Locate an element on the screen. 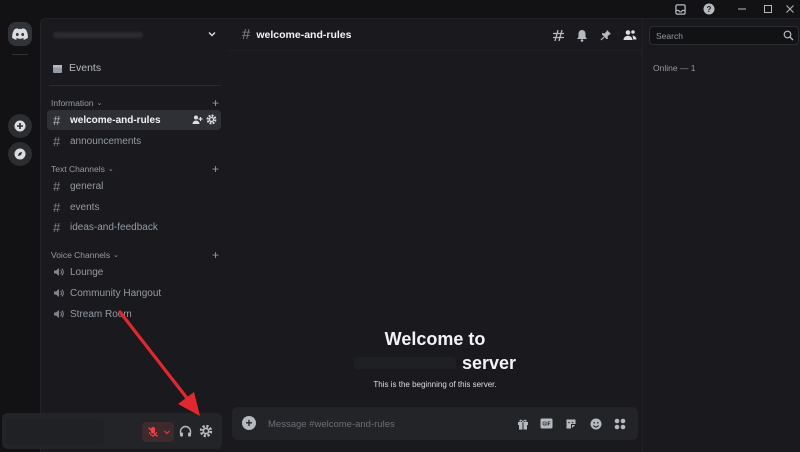  gift-icon is located at coordinates (522, 423).